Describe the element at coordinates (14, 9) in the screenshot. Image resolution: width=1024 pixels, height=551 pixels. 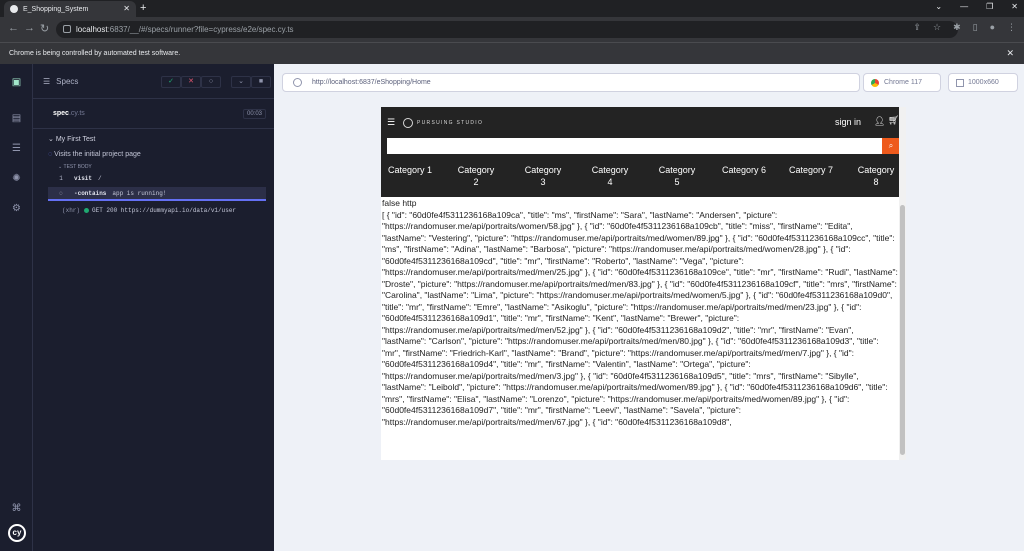
I see `cypress-favicon-icon` at that location.